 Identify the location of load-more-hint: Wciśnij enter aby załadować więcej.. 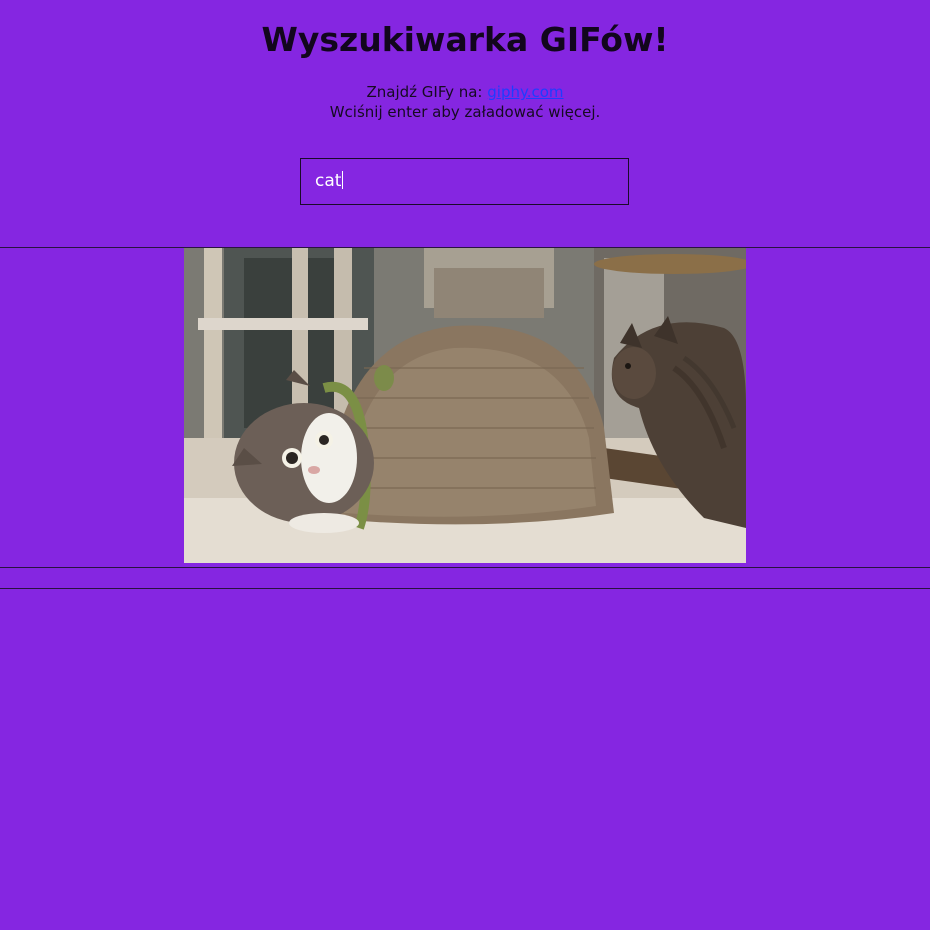
(465, 112).